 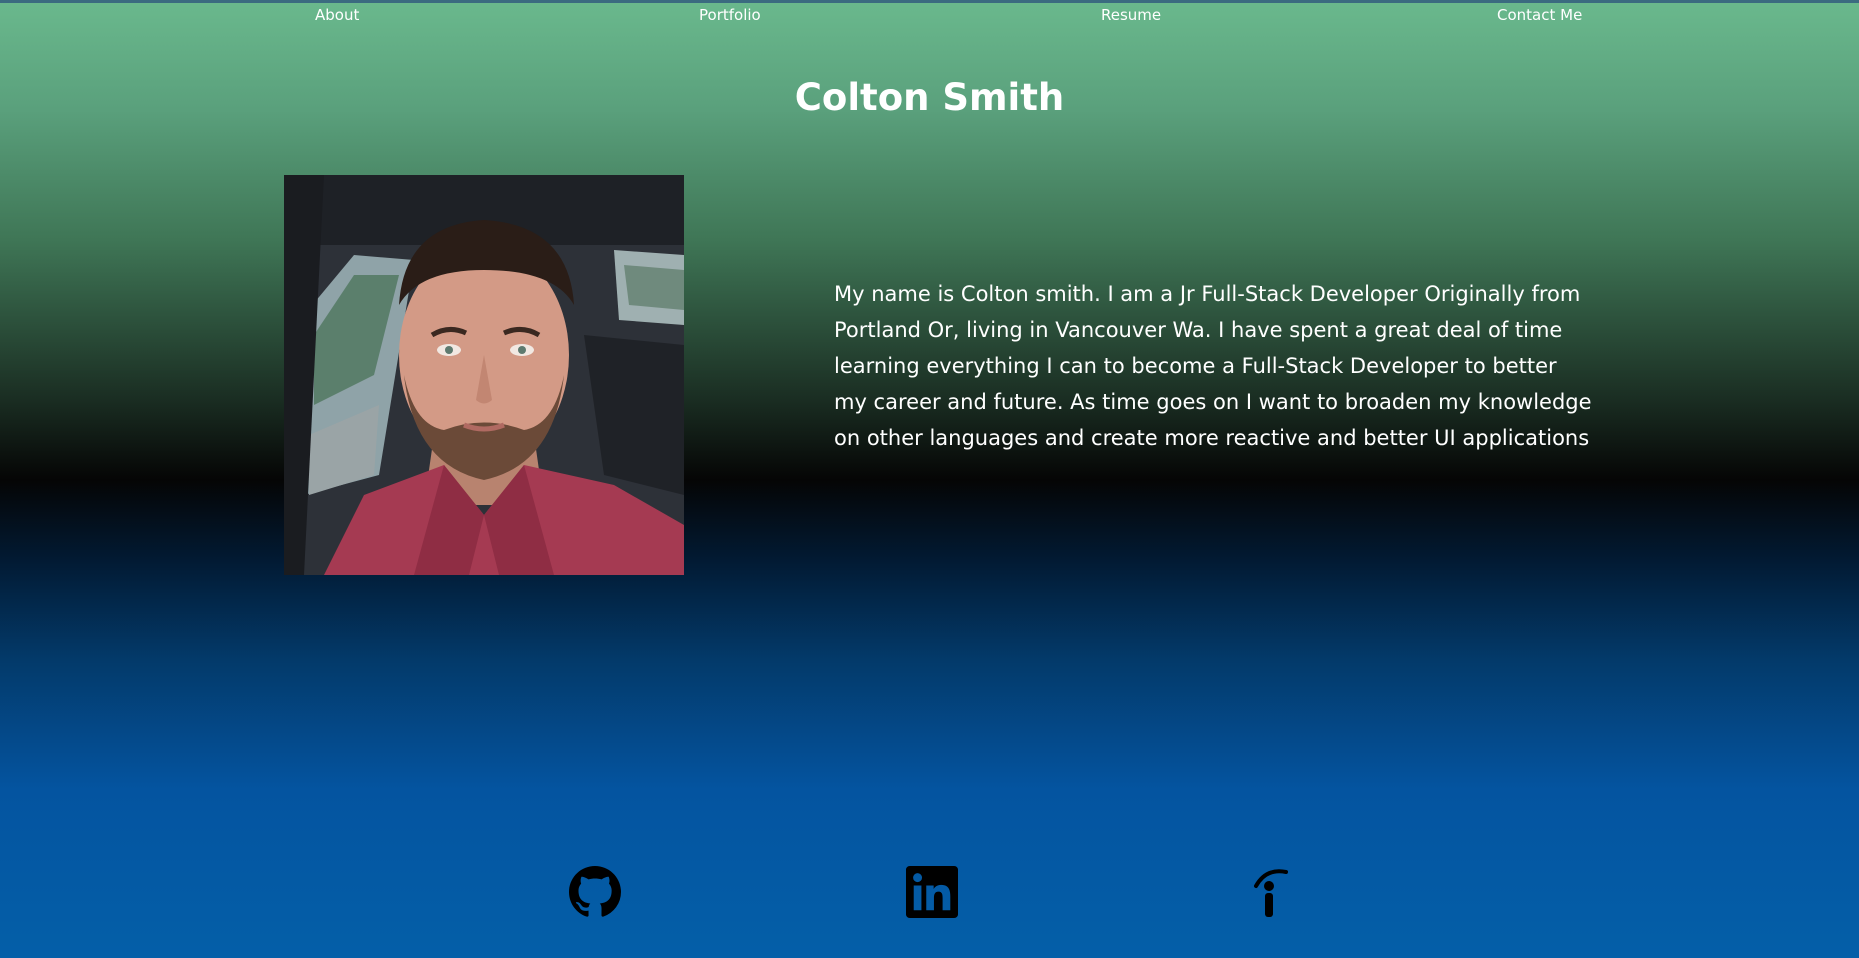 I want to click on linkedin-link, so click(x=932, y=892).